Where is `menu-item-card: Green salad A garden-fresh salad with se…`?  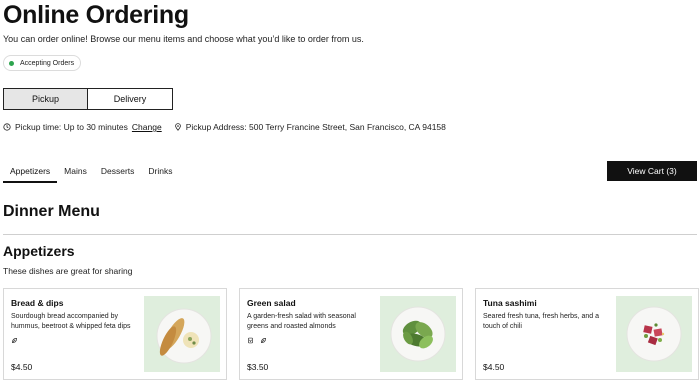 menu-item-card: Green salad A garden-fresh salad with se… is located at coordinates (351, 334).